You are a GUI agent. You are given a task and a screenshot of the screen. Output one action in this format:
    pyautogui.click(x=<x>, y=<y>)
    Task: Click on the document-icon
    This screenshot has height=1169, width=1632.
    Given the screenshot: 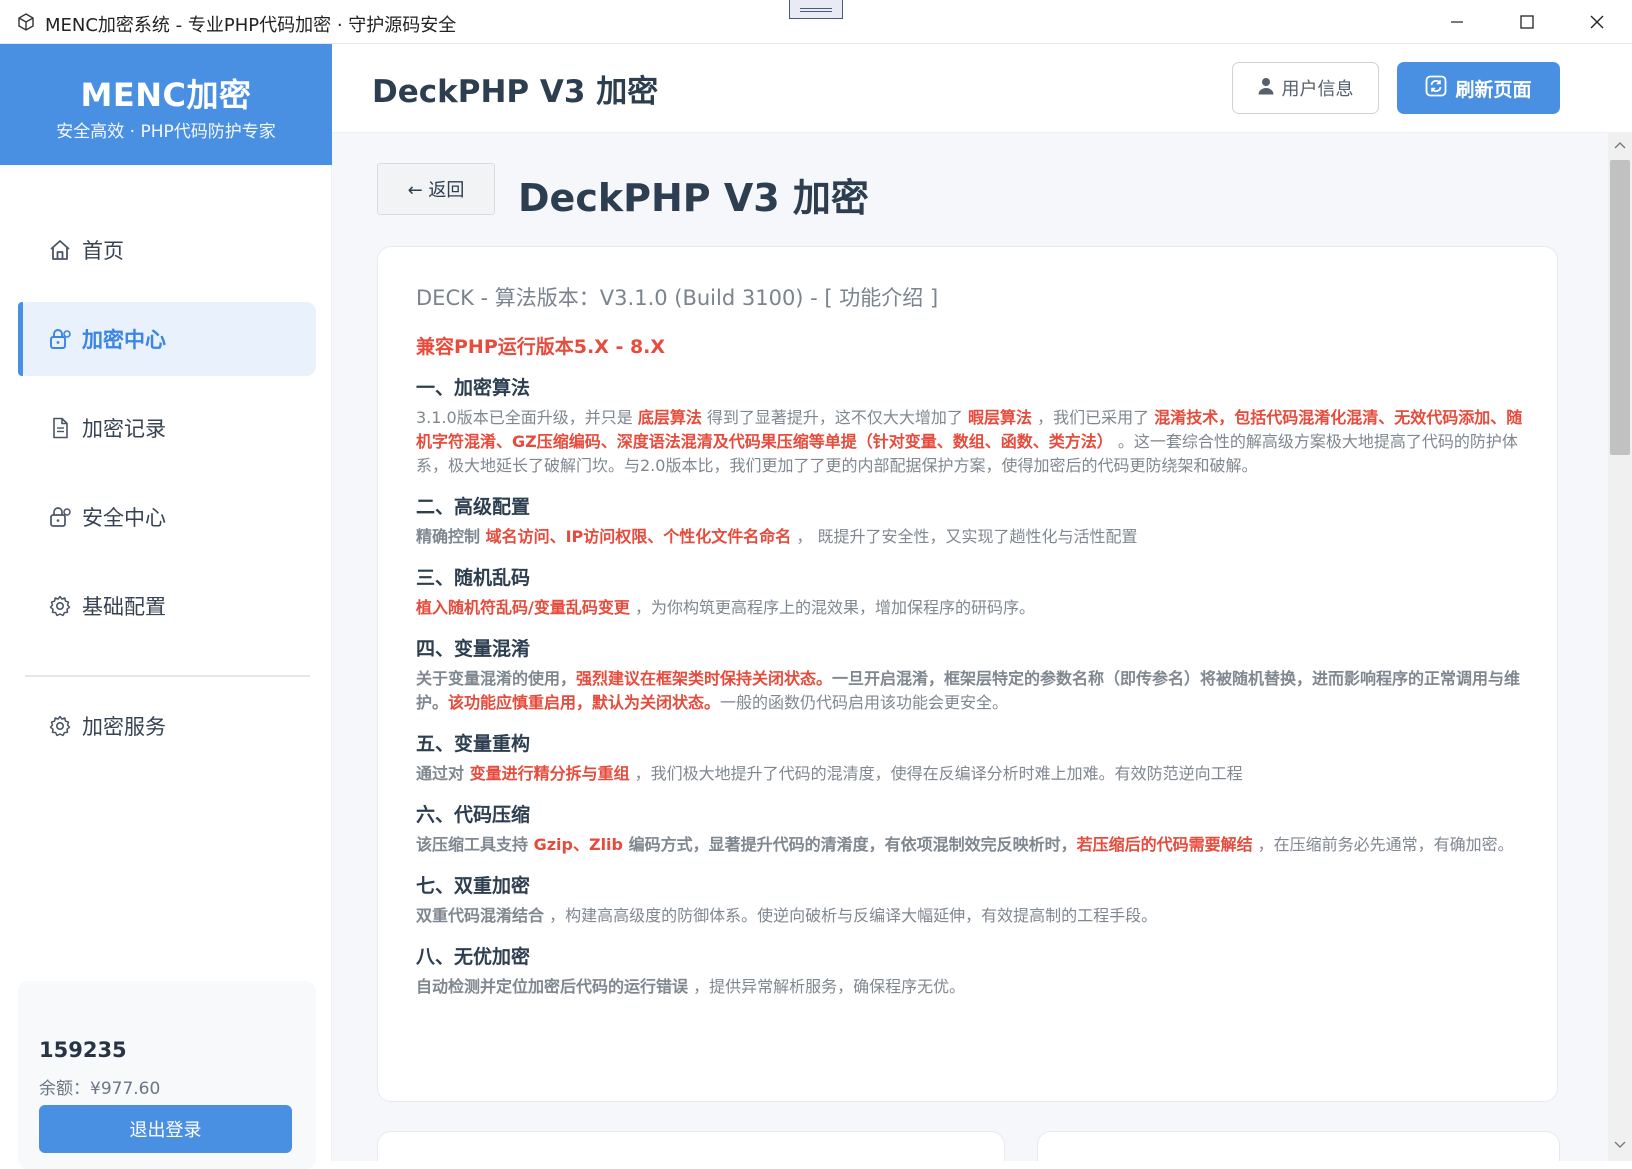 What is the action you would take?
    pyautogui.click(x=60, y=428)
    